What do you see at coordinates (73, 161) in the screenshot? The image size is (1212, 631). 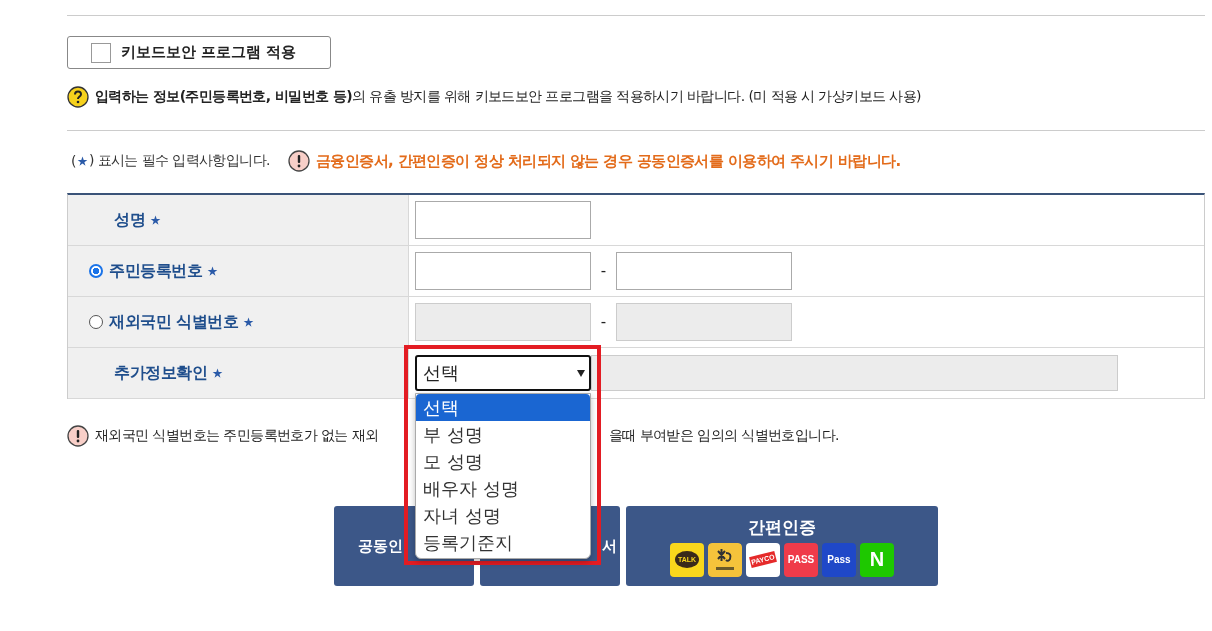 I see `required-note-text: (` at bounding box center [73, 161].